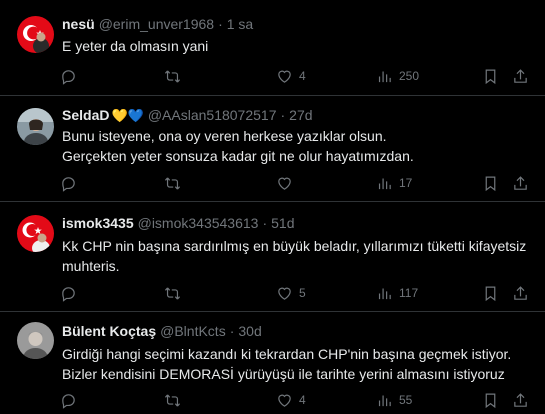  What do you see at coordinates (98, 223) in the screenshot?
I see `display-name: ismok3435` at bounding box center [98, 223].